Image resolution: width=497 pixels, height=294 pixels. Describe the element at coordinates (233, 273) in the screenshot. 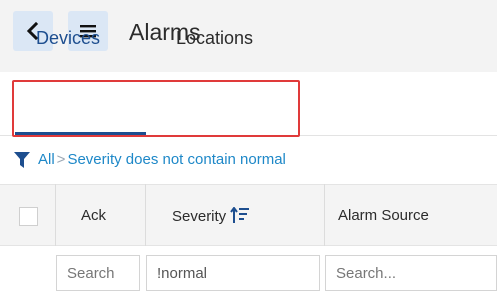

I see `severity-search-input` at that location.